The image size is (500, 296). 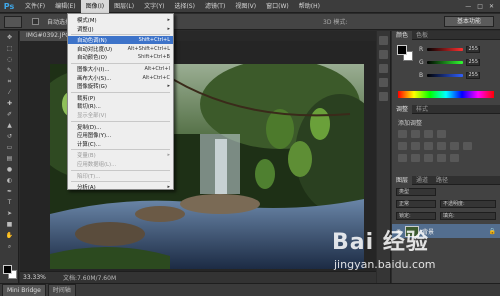 What do you see at coordinates (441, 146) in the screenshot?
I see `black-white-icon` at bounding box center [441, 146].